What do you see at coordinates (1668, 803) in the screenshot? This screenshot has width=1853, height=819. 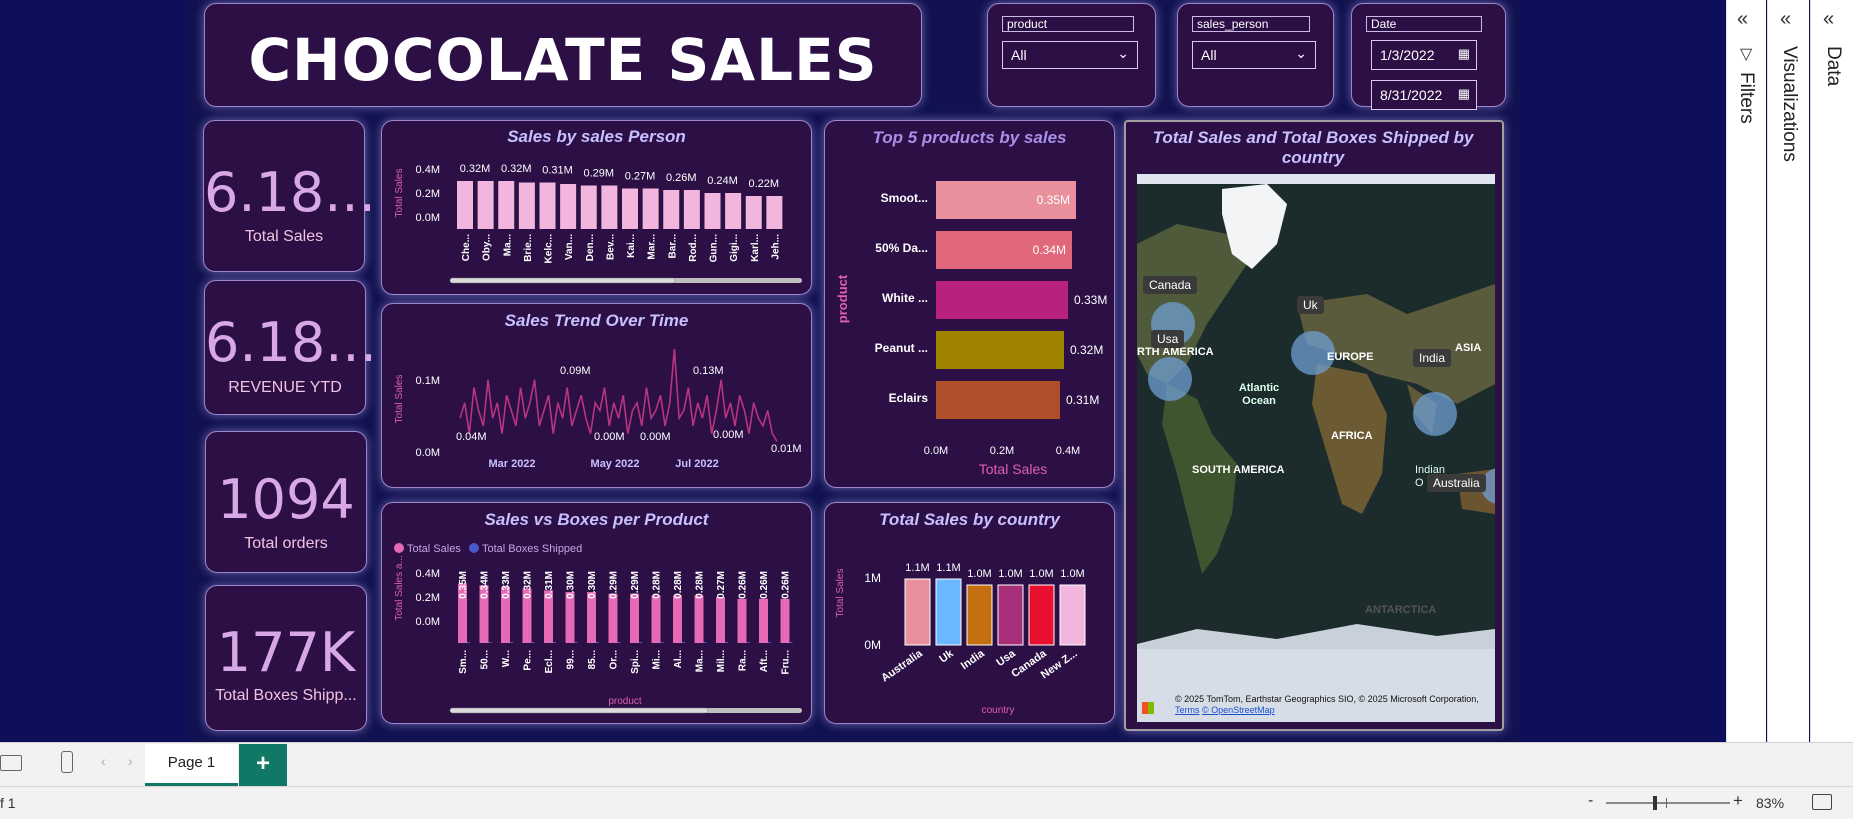 I see `zoom-slider` at bounding box center [1668, 803].